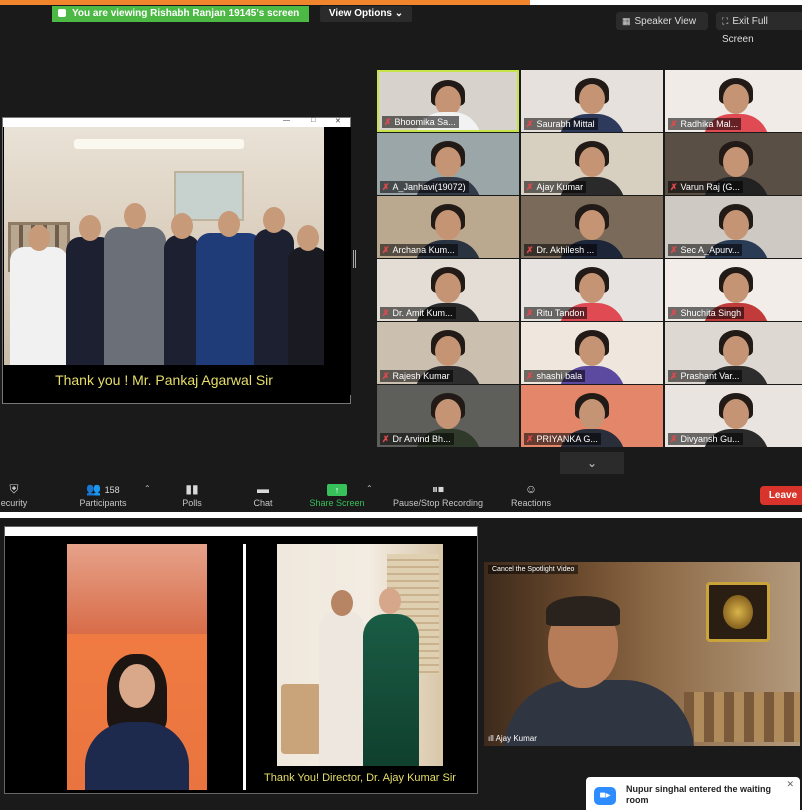  What do you see at coordinates (592, 164) in the screenshot?
I see `participant-tile: ✗ Ajay Kumar` at bounding box center [592, 164].